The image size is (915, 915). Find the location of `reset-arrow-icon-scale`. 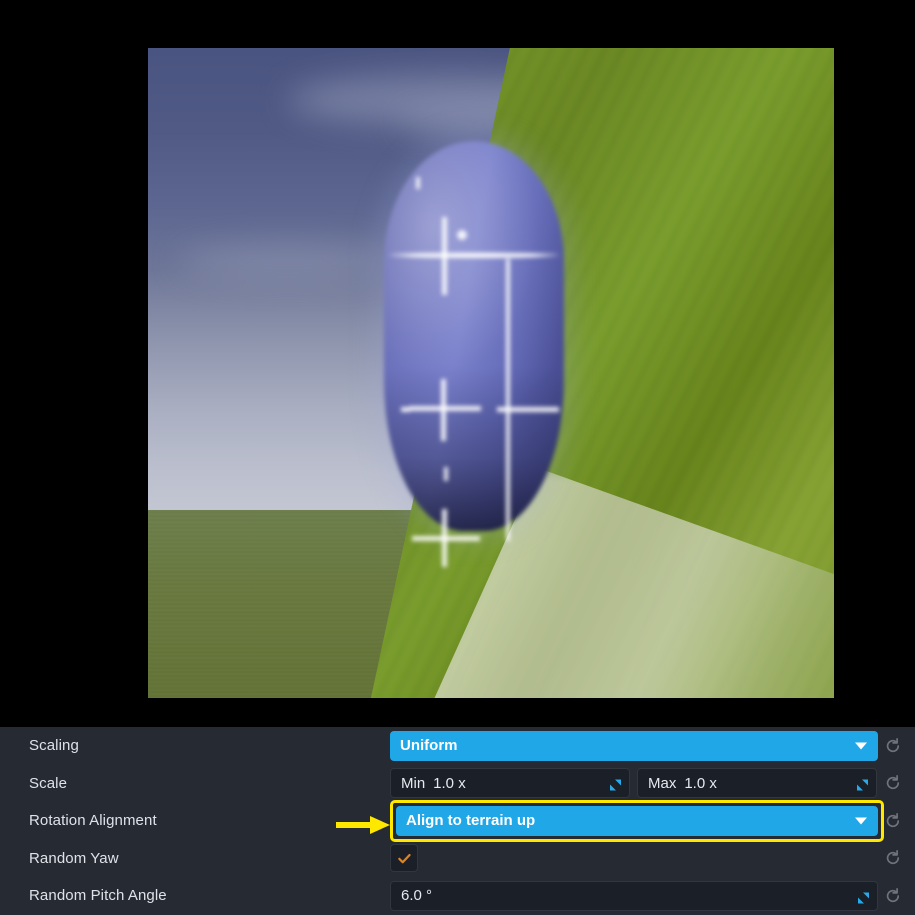

reset-arrow-icon-scale is located at coordinates (893, 783).